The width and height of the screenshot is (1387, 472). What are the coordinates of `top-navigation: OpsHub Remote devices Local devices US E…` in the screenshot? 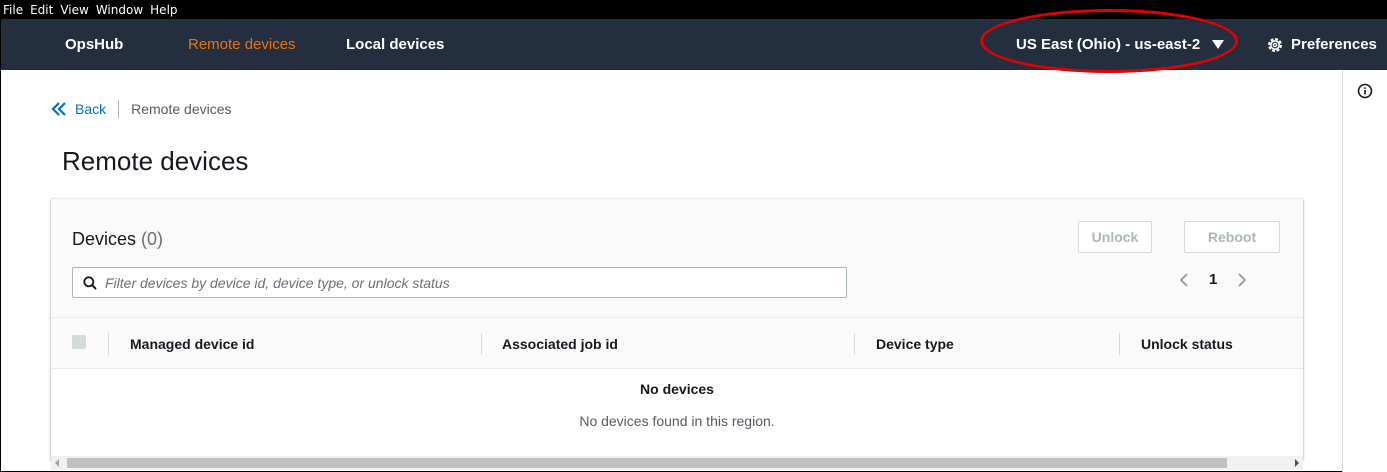 It's located at (694, 44).